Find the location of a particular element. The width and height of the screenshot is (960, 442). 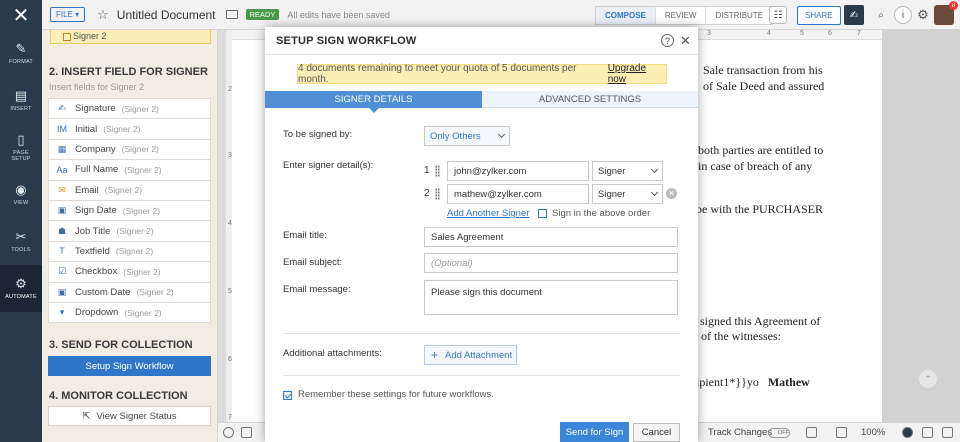

rail-automate: ⚙ AUTOMATE is located at coordinates (21, 288).